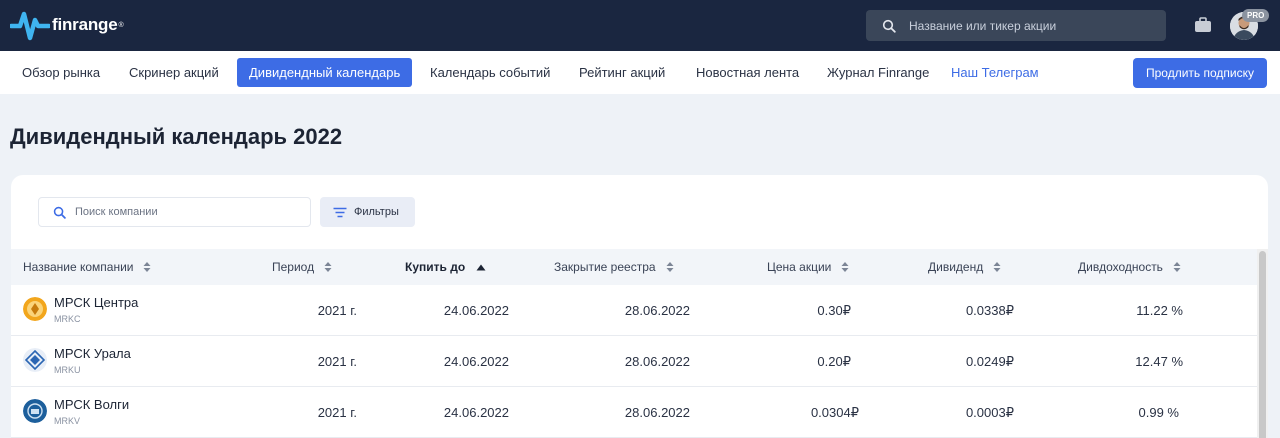 This screenshot has width=1280, height=438. What do you see at coordinates (989, 412) in the screenshot?
I see `dividend-cell: 0.0003₽` at bounding box center [989, 412].